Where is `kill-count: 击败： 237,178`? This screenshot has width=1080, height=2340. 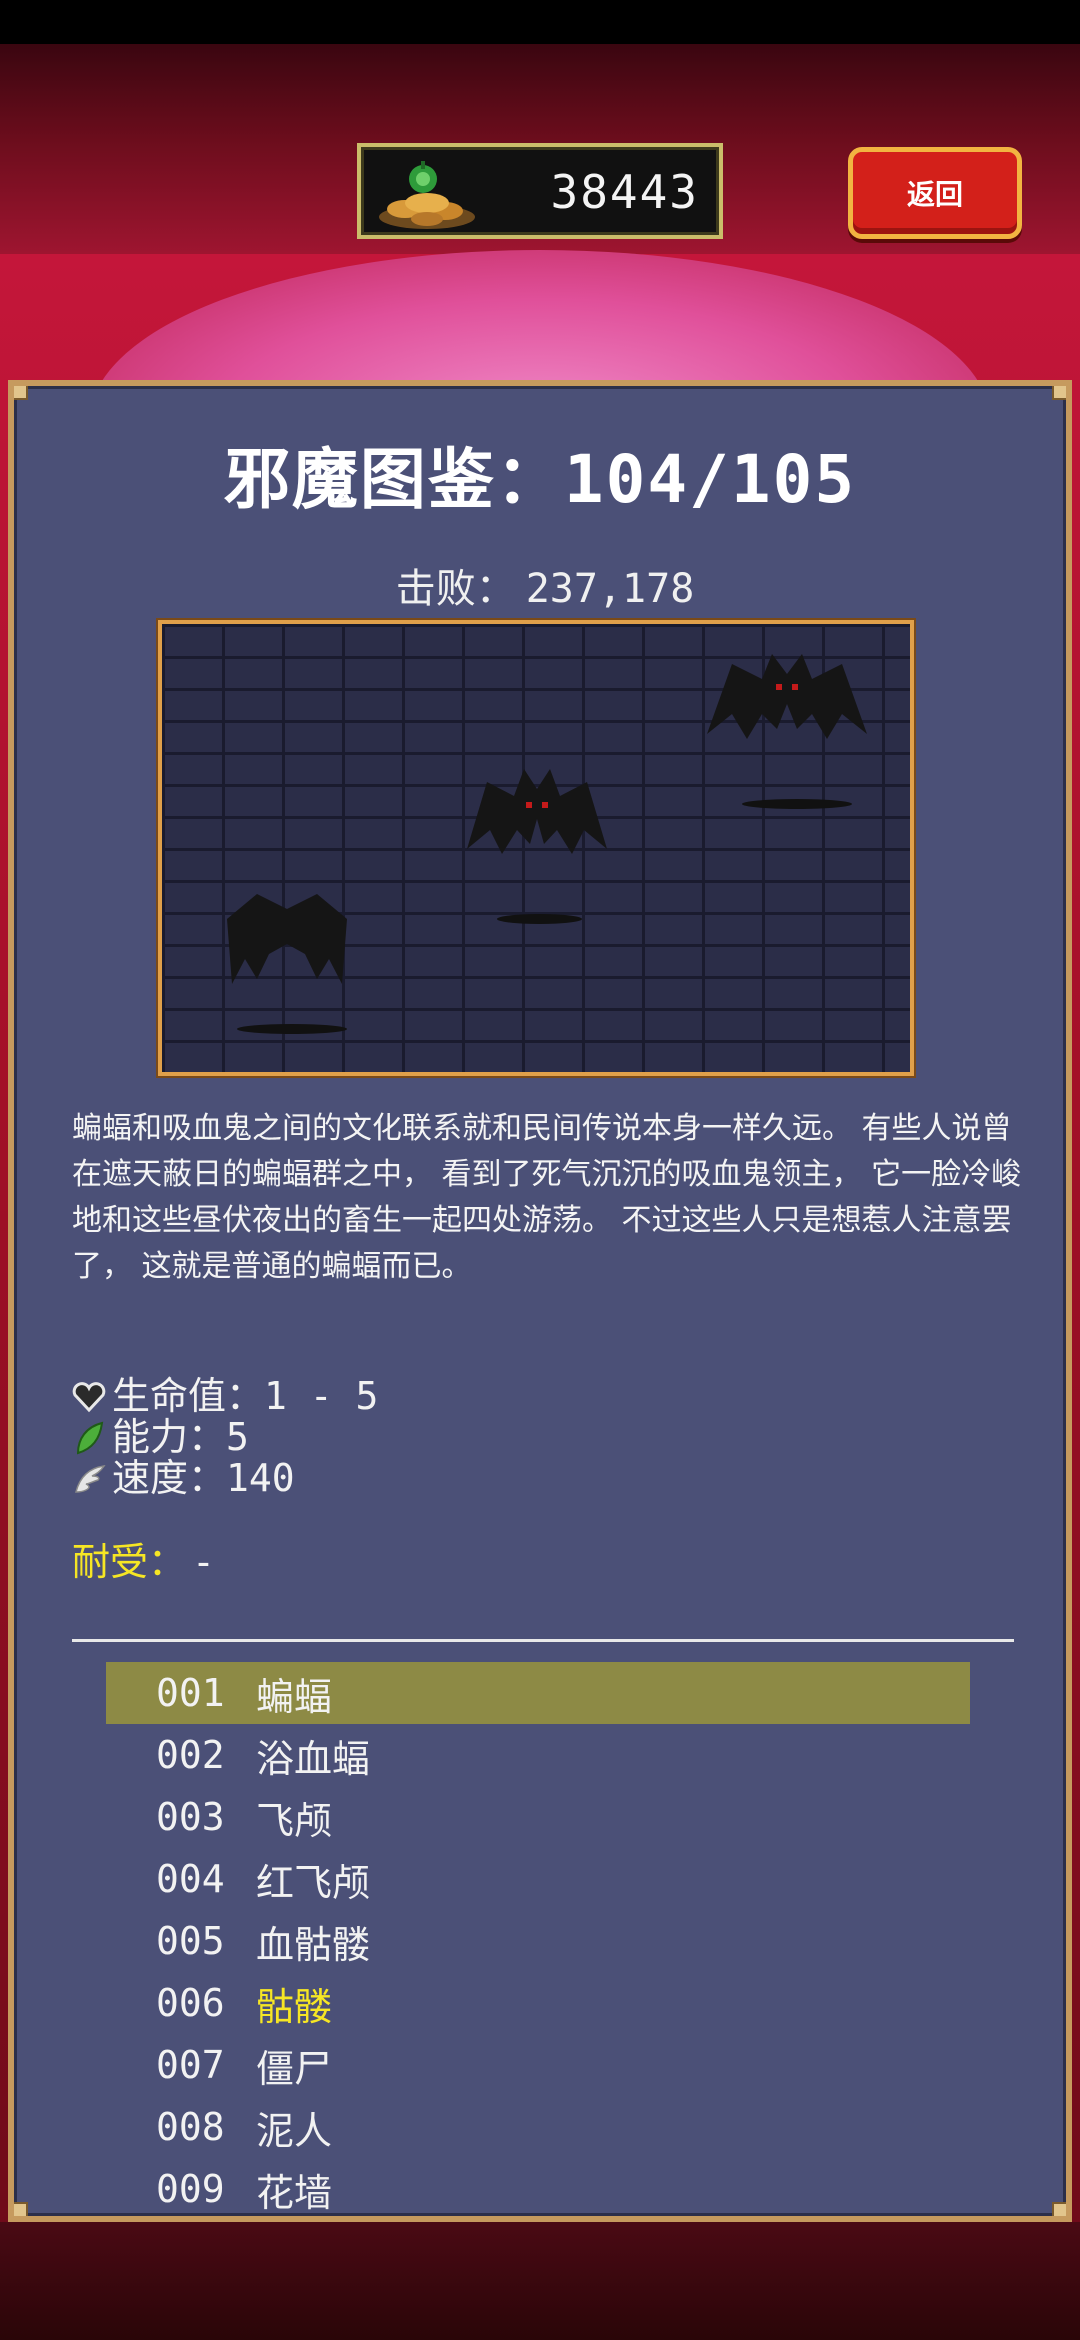 kill-count: 击败： 237,178 is located at coordinates (540, 585).